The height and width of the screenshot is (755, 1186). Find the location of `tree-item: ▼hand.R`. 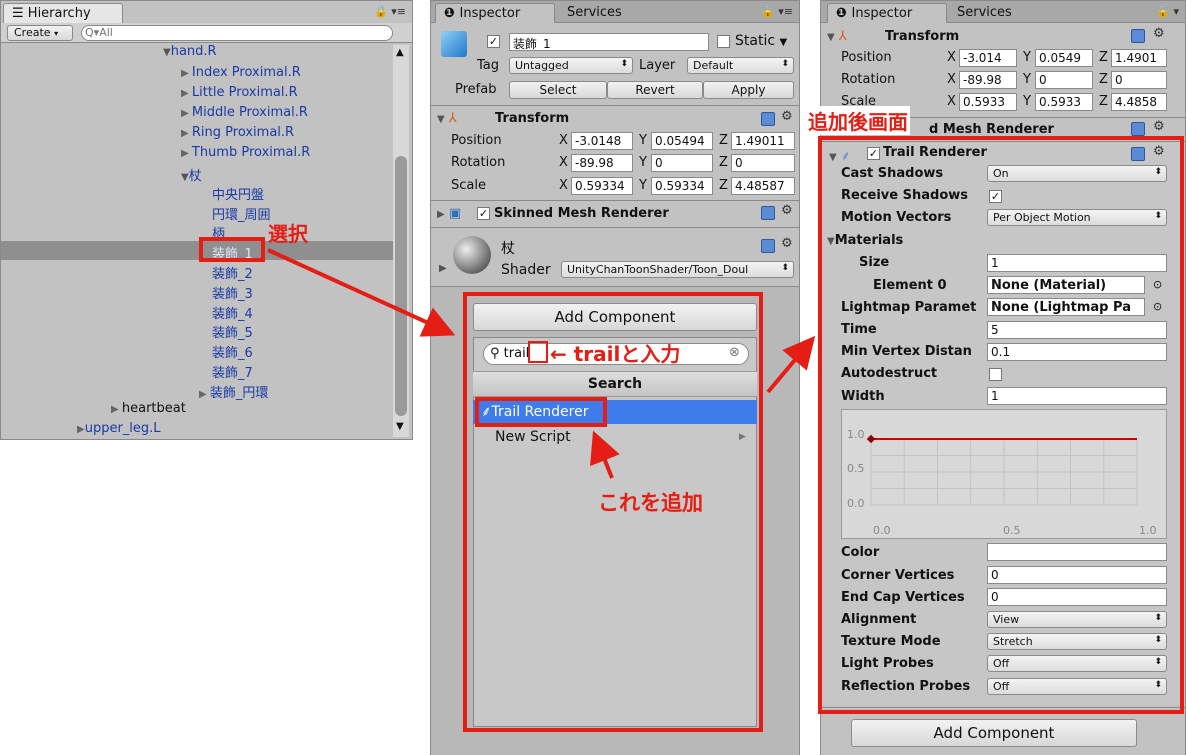

tree-item: ▼hand.R is located at coordinates (190, 51).